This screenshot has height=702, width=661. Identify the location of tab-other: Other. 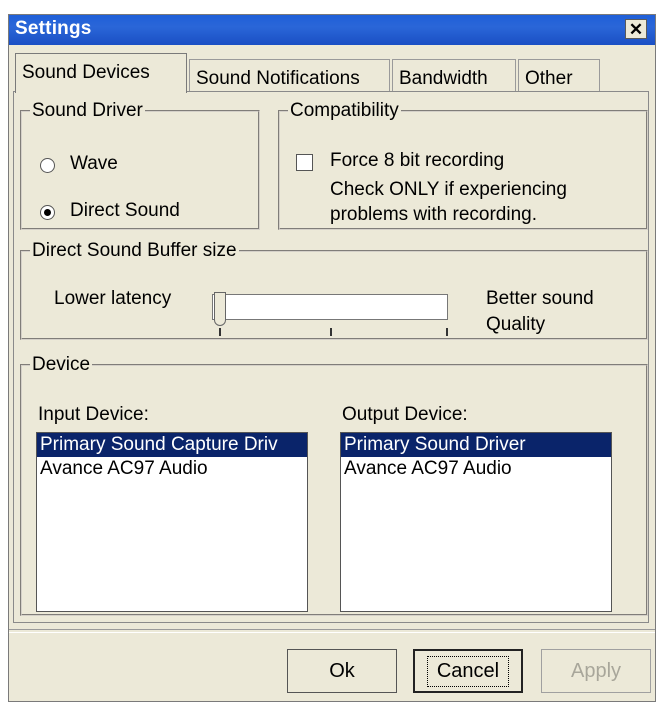
(559, 76).